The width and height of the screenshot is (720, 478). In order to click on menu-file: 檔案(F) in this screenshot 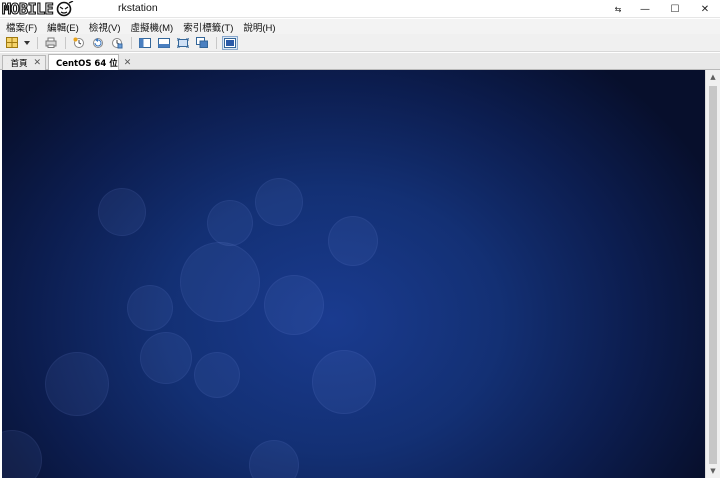, I will do `click(21, 27)`.